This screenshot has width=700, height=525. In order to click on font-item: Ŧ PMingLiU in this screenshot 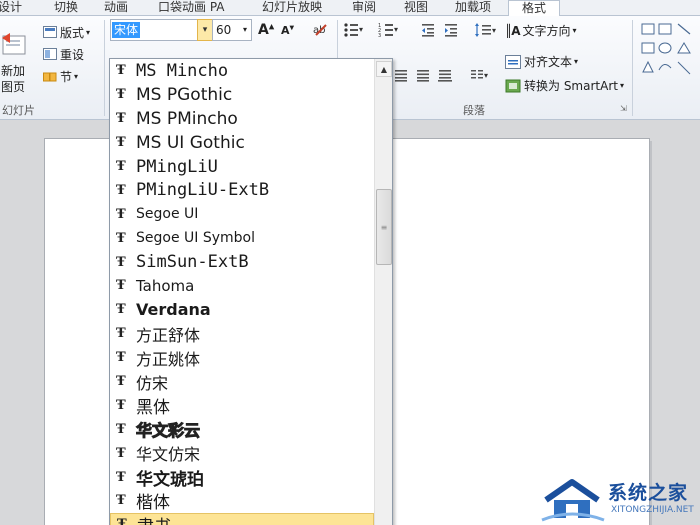, I will do `click(242, 167)`.